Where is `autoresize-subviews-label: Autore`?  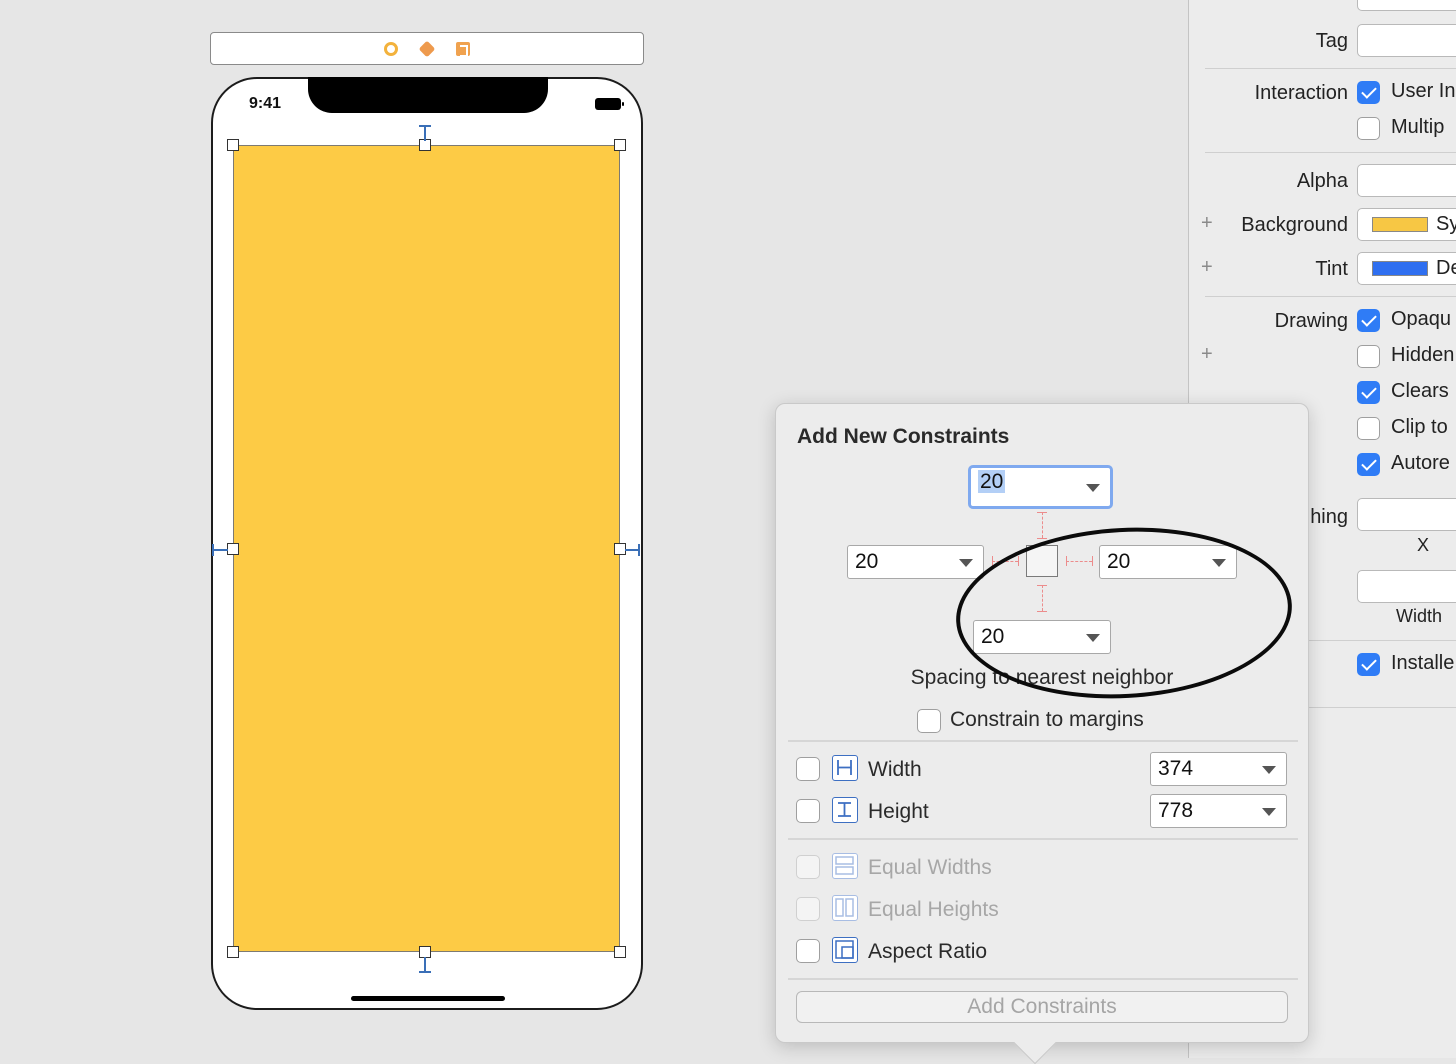
autoresize-subviews-label: Autore is located at coordinates (1420, 463).